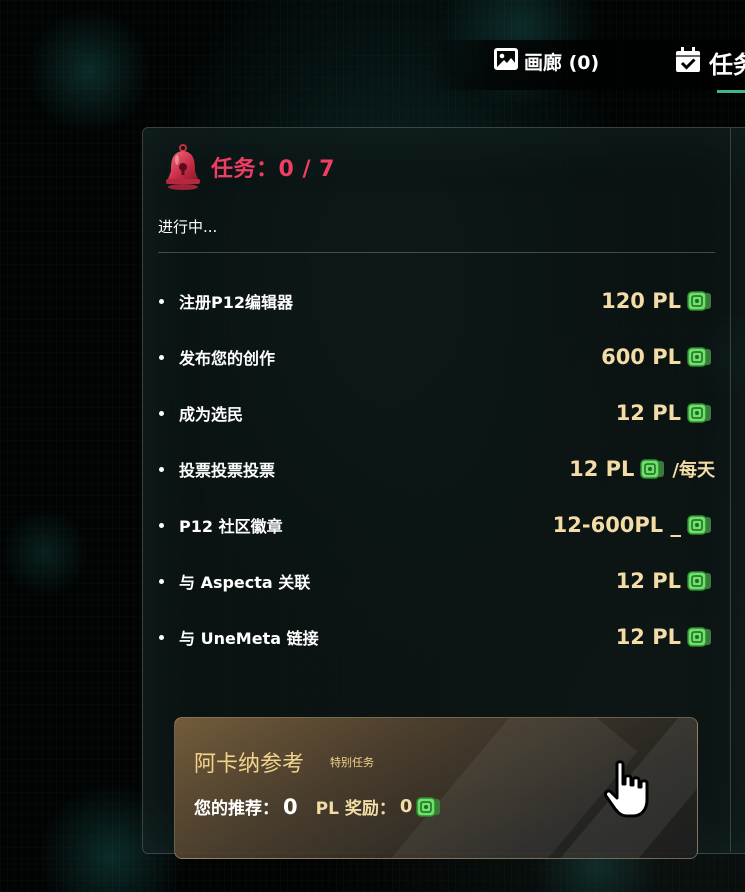 This screenshot has width=745, height=892. I want to click on task-title: 与 UneMeta 链接, so click(238, 637).